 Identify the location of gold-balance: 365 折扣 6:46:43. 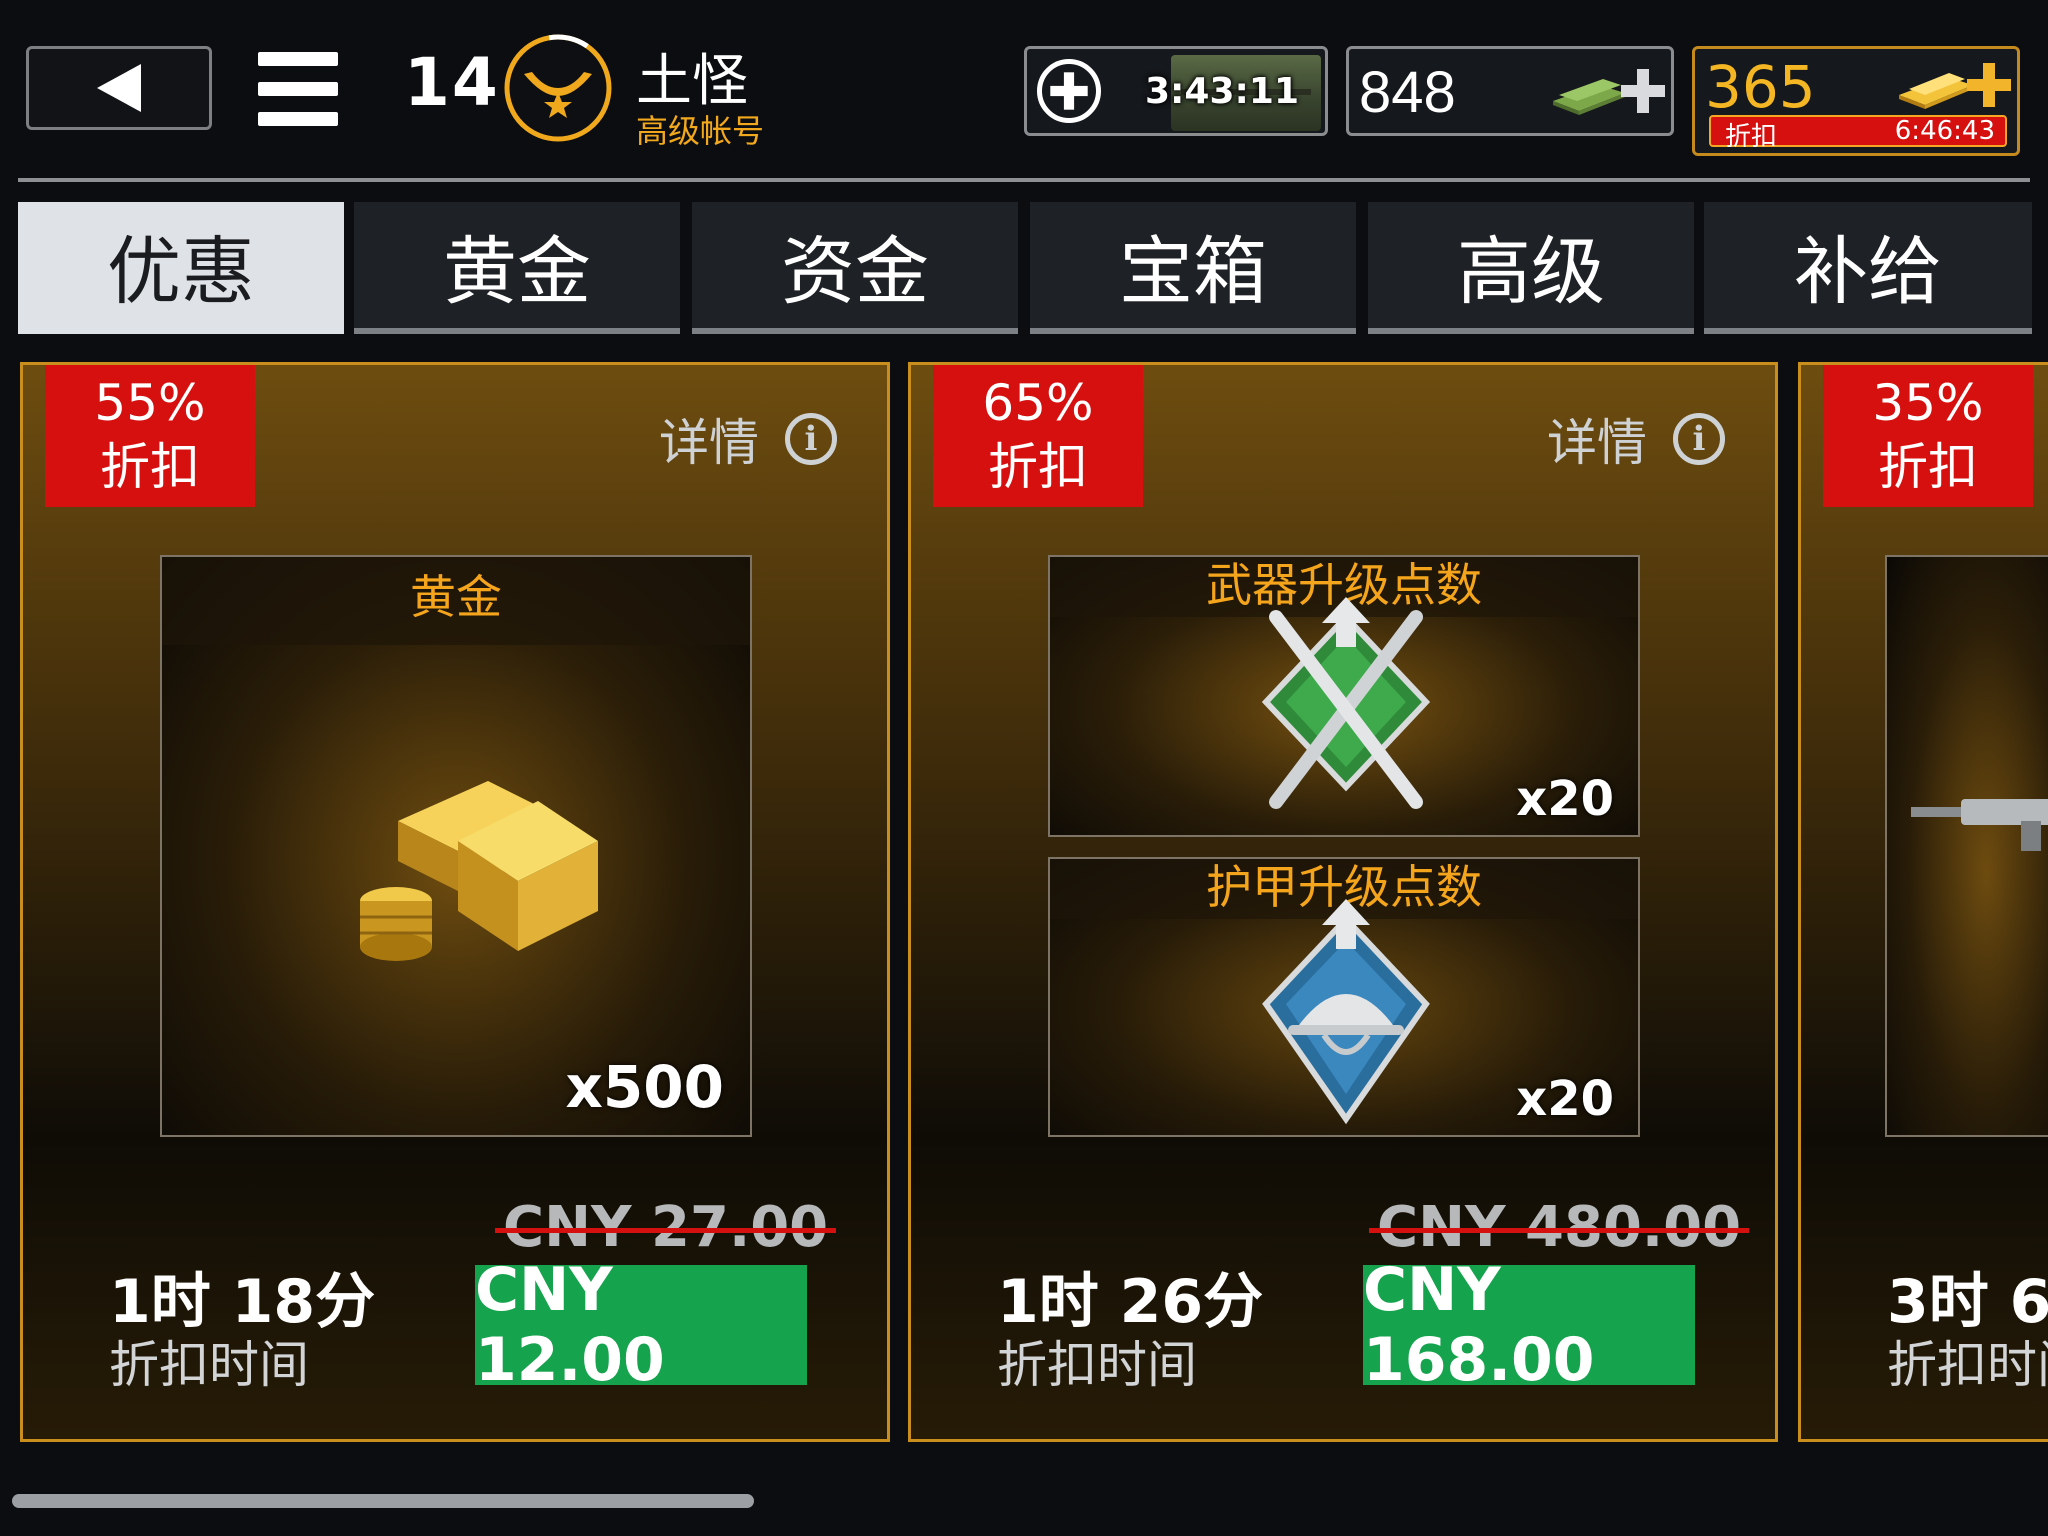
(1856, 101).